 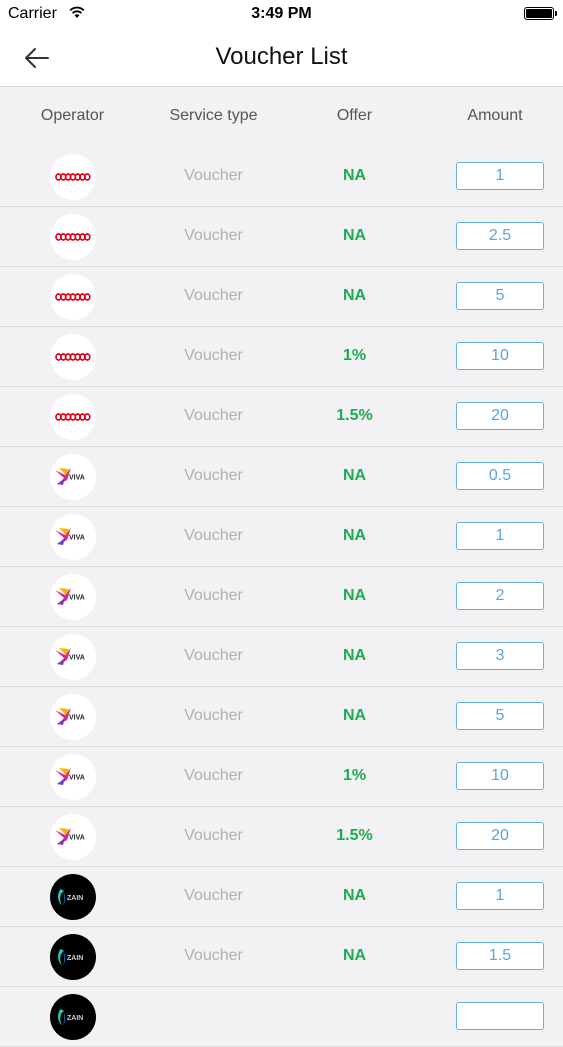 What do you see at coordinates (72, 115) in the screenshot?
I see `column-header-operator: Operator` at bounding box center [72, 115].